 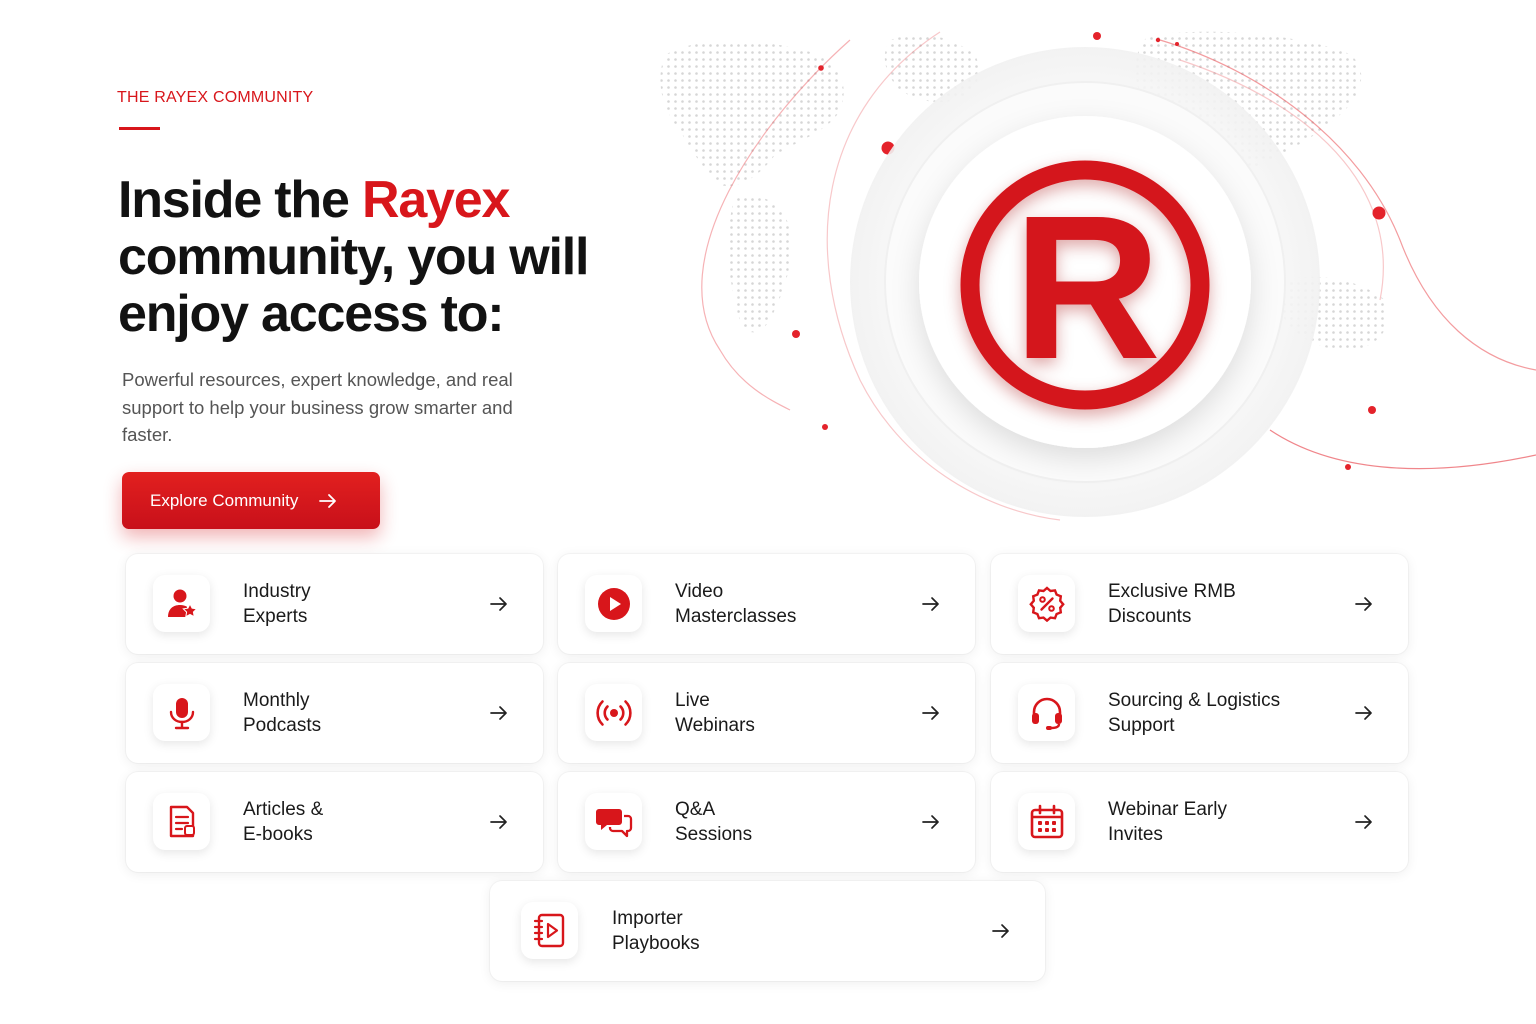 I want to click on cta-label: Explore Community, so click(x=224, y=500).